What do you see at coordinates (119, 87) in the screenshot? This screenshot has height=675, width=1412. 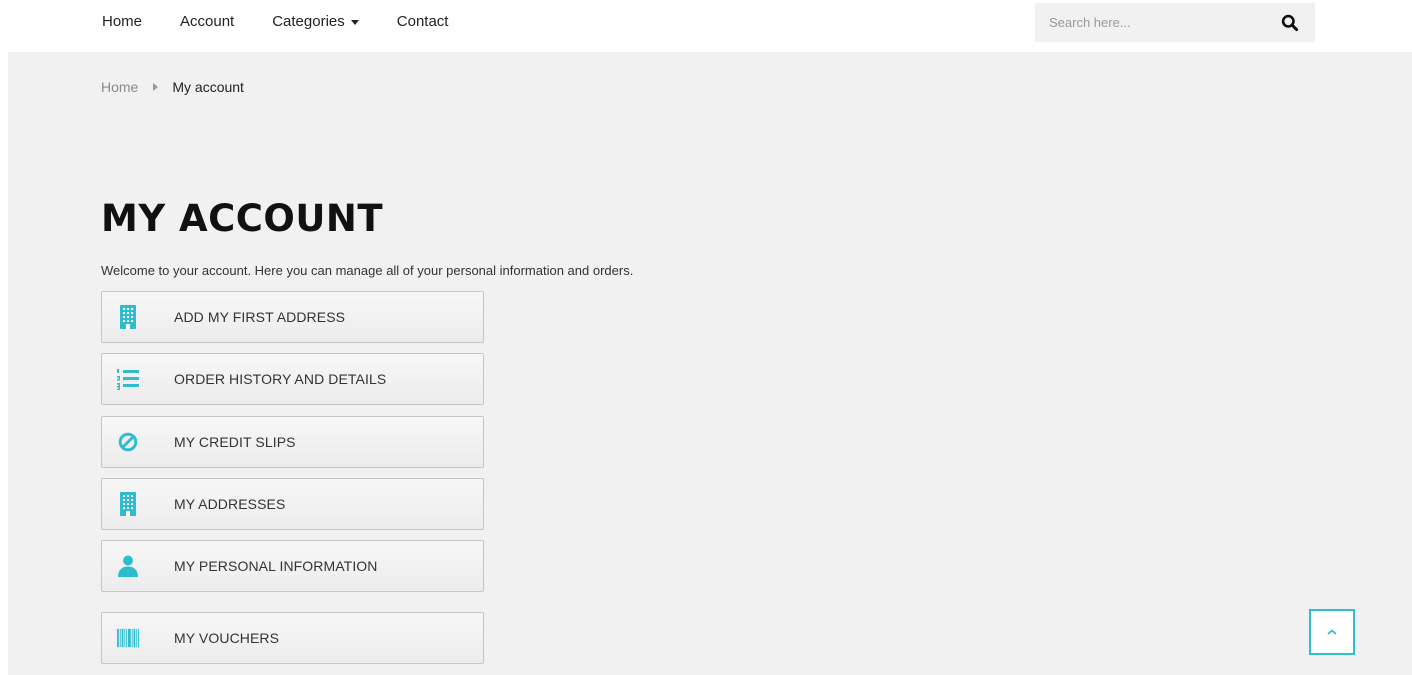 I see `breadcrumb-home-link: Home` at bounding box center [119, 87].